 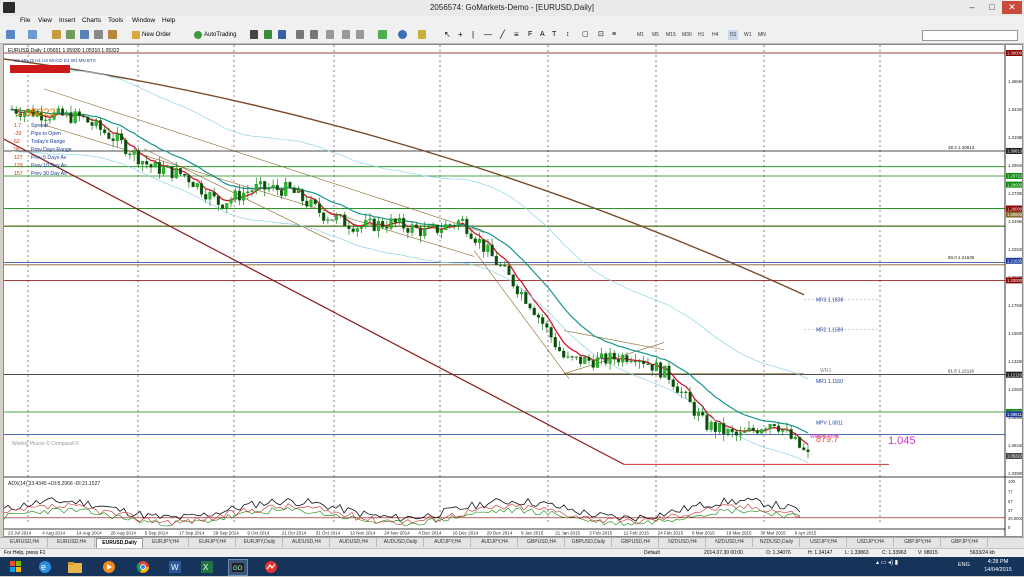 I want to click on word-icon: W, so click(x=175, y=566).